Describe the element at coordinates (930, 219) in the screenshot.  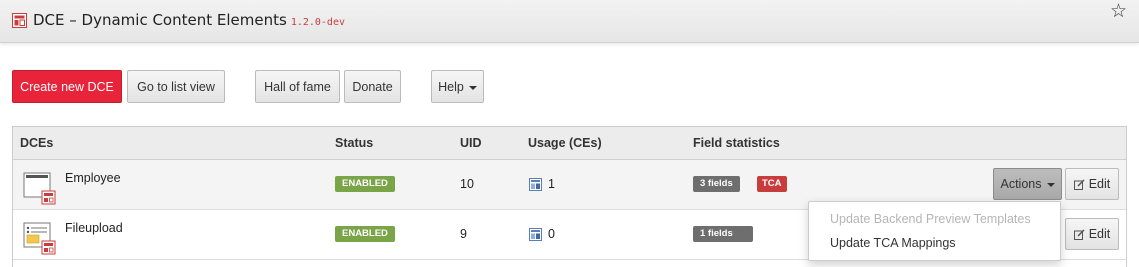
I see `menu-item-update-preview-templates: Update Backend Preview Templates` at that location.